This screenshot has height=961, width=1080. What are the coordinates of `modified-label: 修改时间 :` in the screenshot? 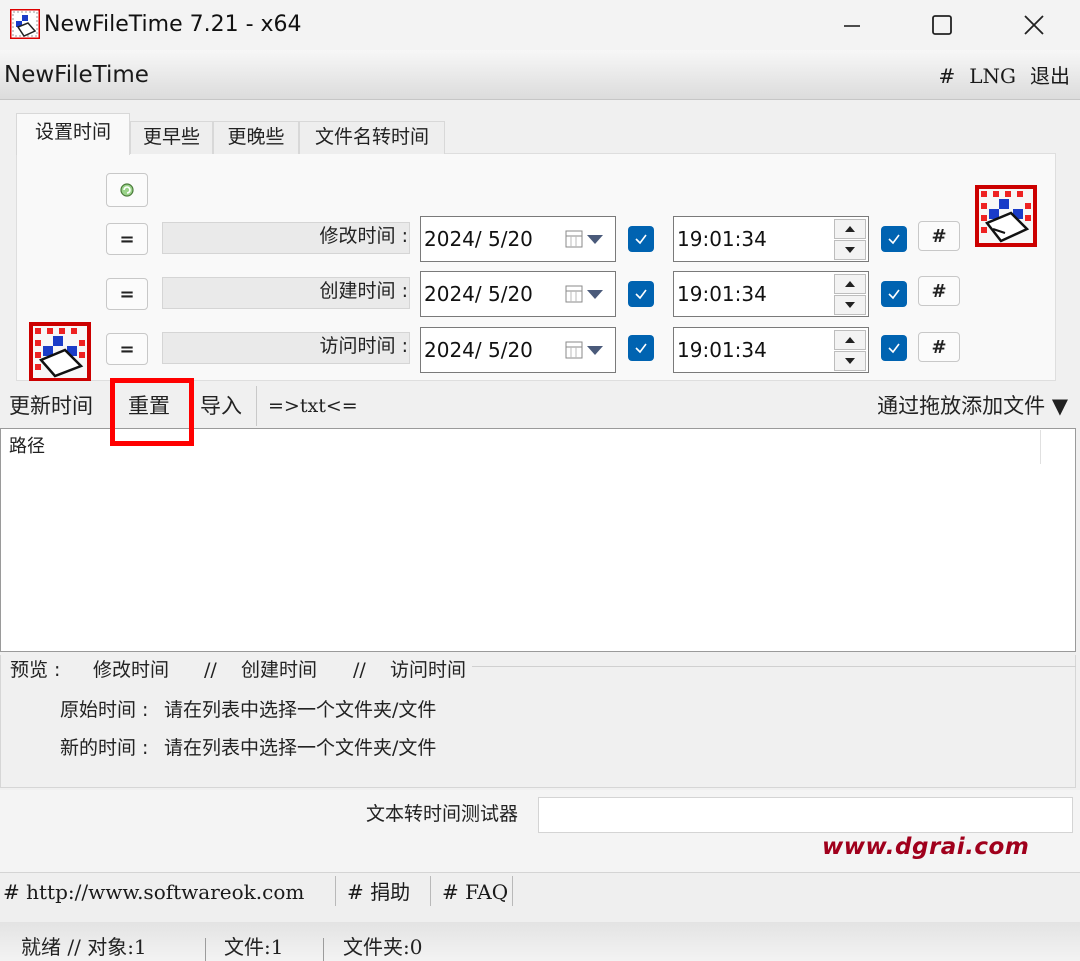 It's located at (363, 236).